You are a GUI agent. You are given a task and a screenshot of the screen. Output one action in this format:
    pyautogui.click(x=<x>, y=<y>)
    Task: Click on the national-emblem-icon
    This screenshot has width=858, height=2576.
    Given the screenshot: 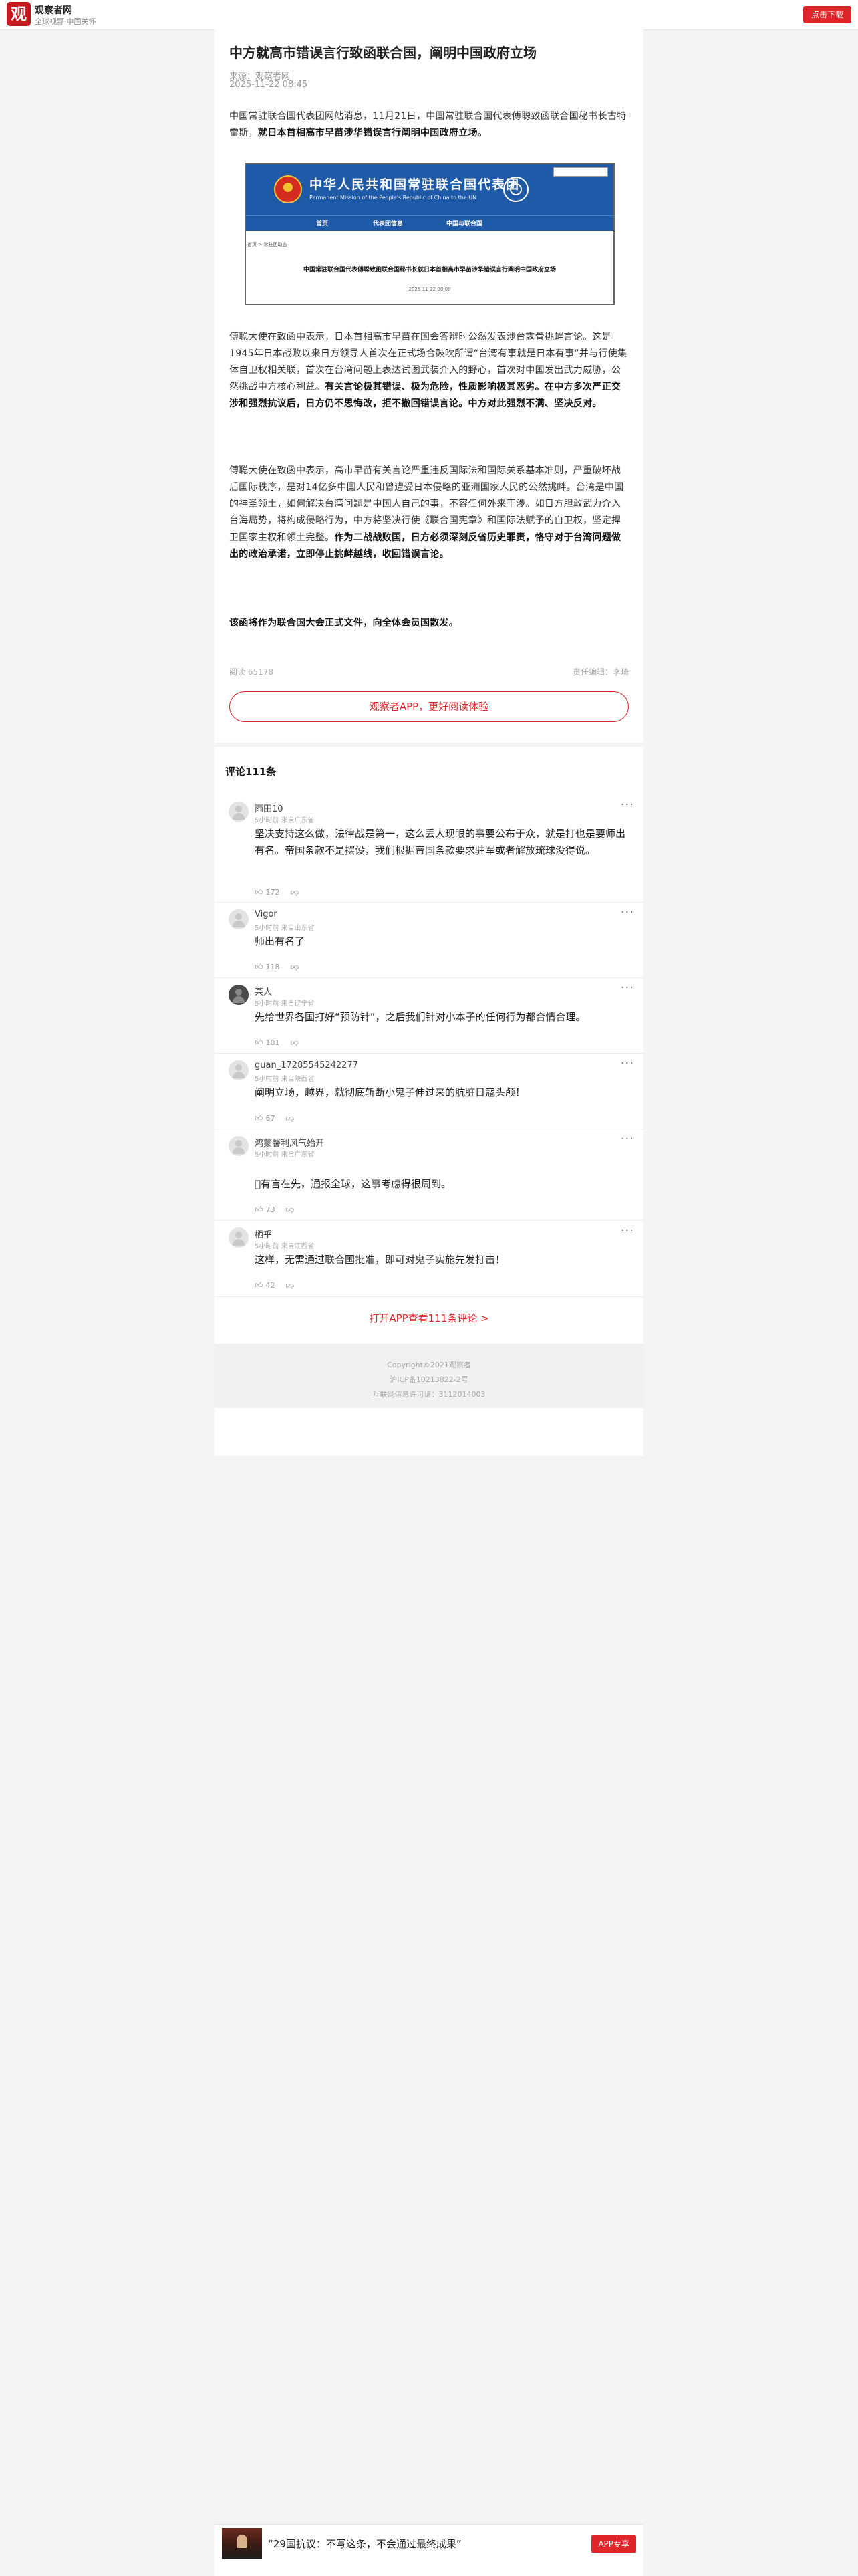 What is the action you would take?
    pyautogui.click(x=288, y=189)
    